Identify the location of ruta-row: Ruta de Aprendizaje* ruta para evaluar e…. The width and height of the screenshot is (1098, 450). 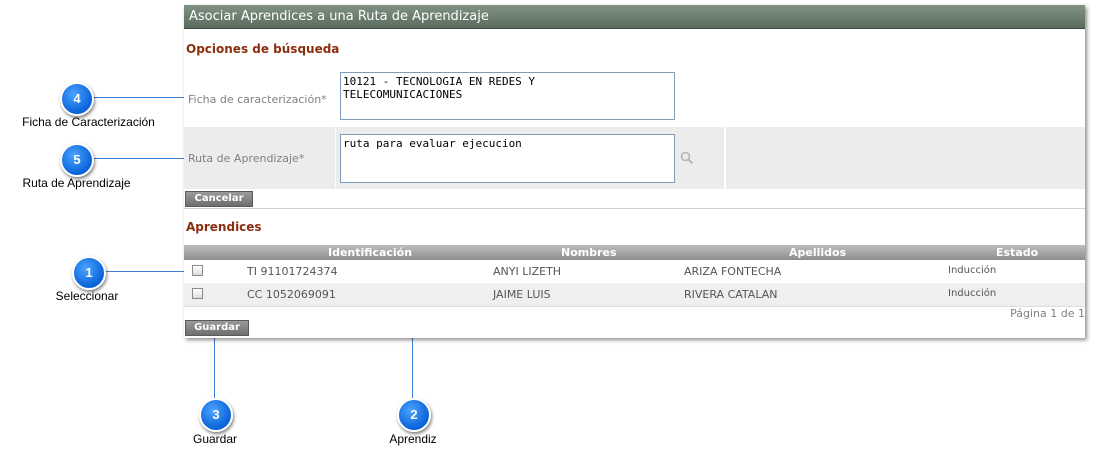
(634, 158).